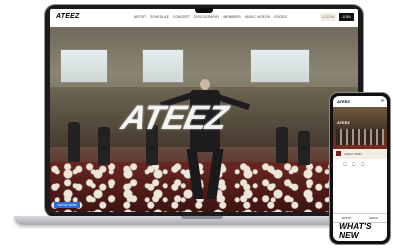 The width and height of the screenshot is (393, 249). Describe the element at coordinates (140, 17) in the screenshot. I see `nav-link-artist: ARTIST` at that location.